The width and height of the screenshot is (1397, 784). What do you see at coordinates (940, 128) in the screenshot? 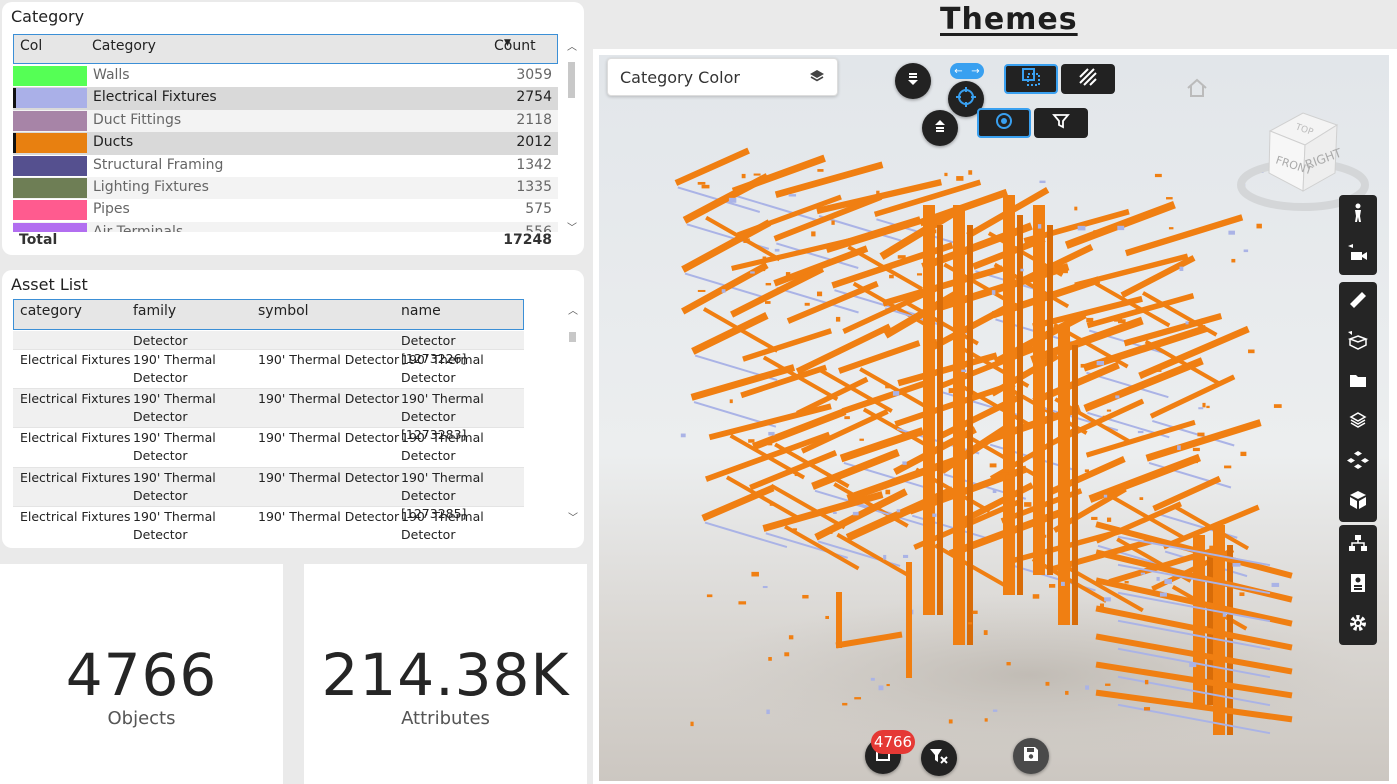
I see `collapse-up-button` at bounding box center [940, 128].